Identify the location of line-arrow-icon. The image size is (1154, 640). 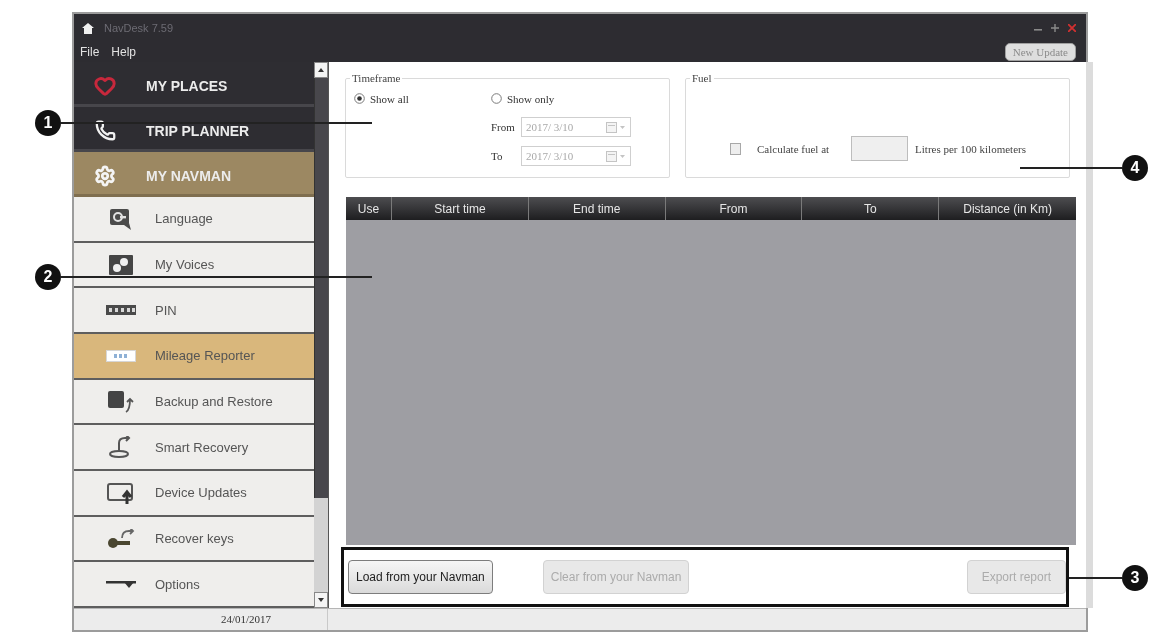
(121, 584).